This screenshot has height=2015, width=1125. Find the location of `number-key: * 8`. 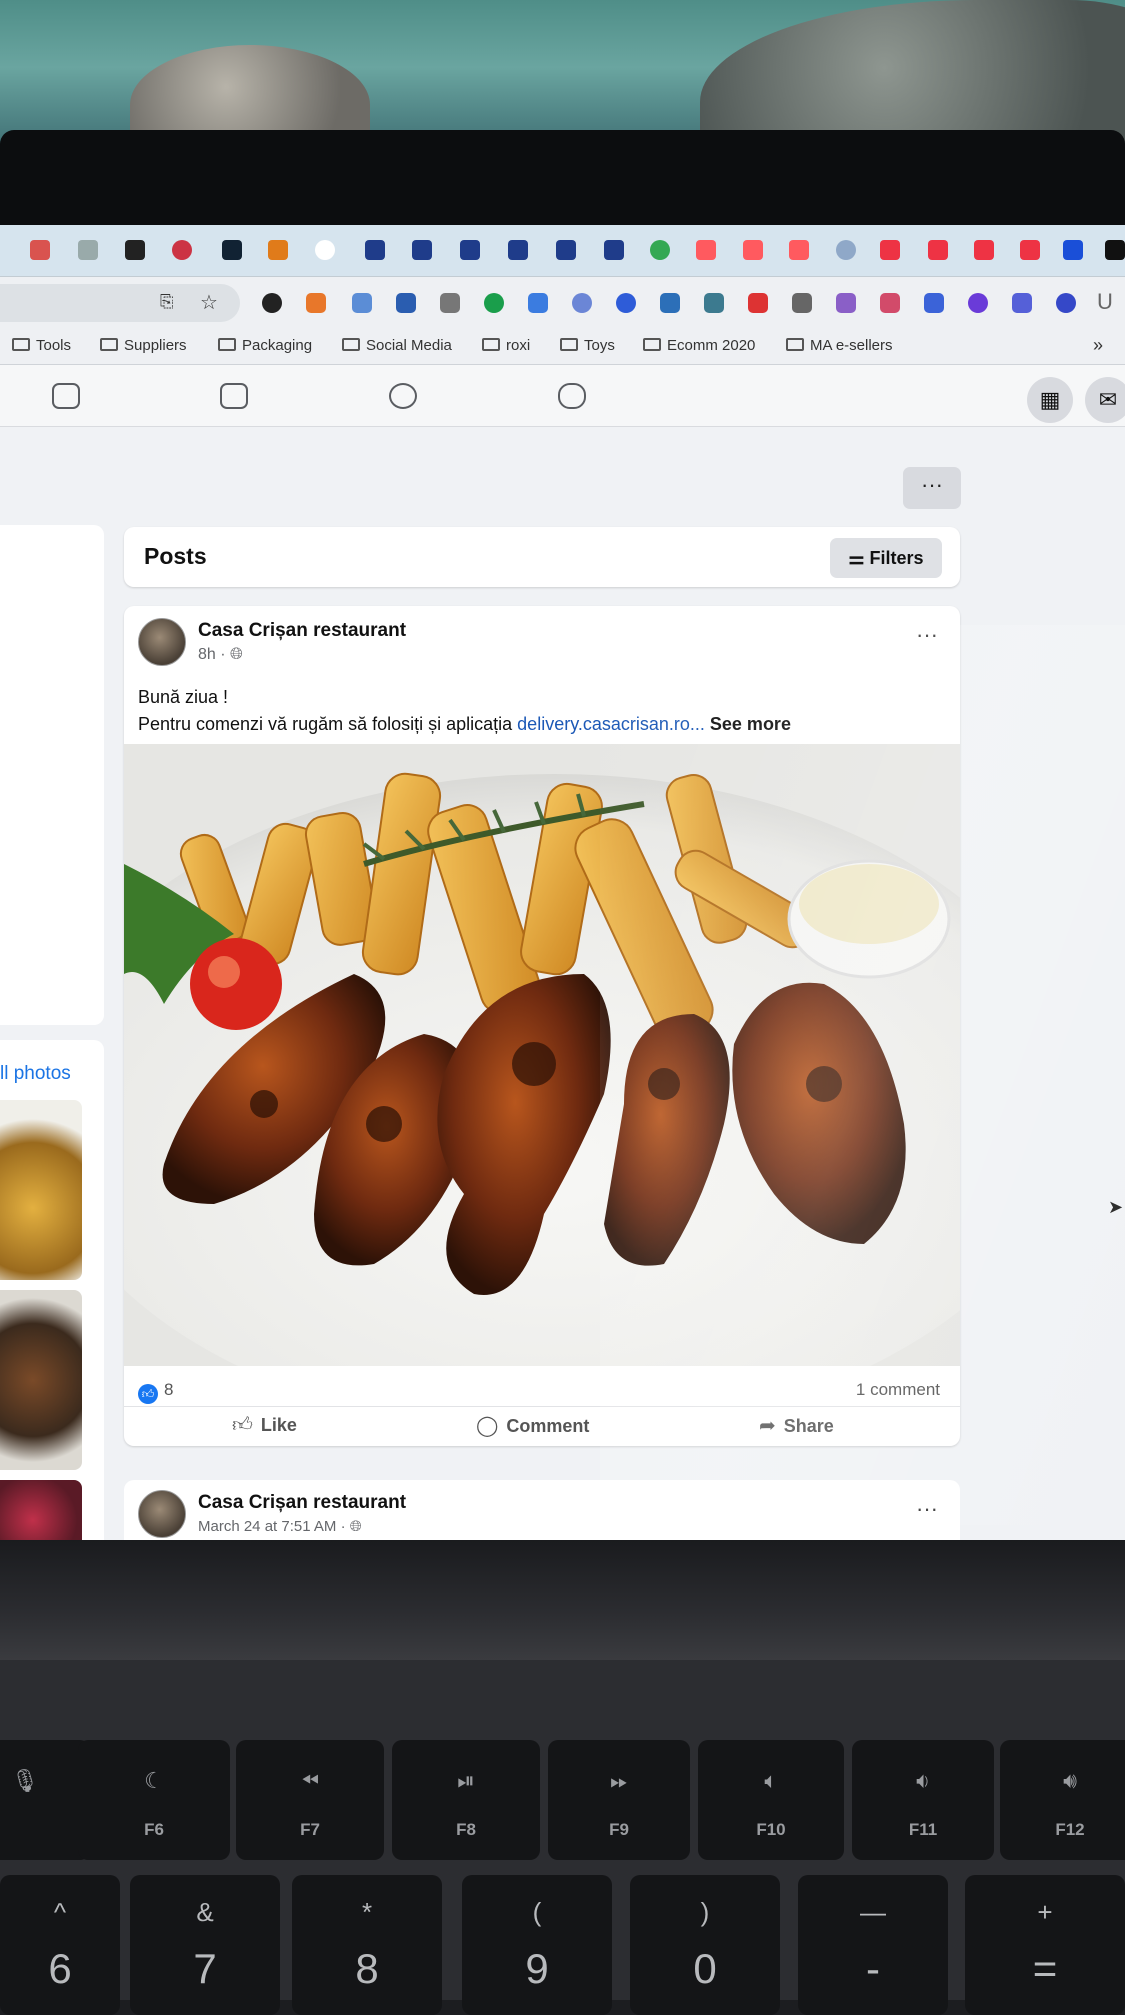

number-key: * 8 is located at coordinates (367, 1945).